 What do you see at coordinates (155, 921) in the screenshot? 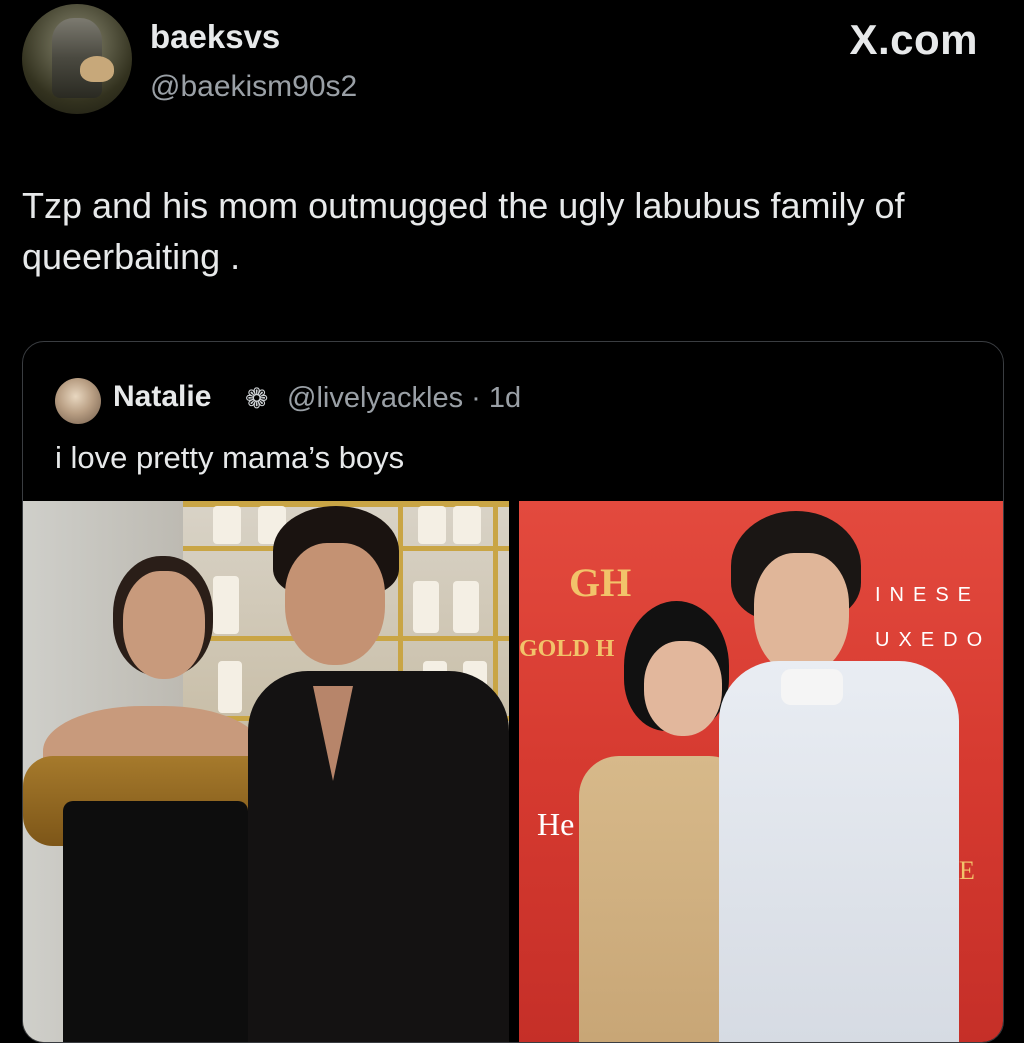
I see `woman-black-dress` at bounding box center [155, 921].